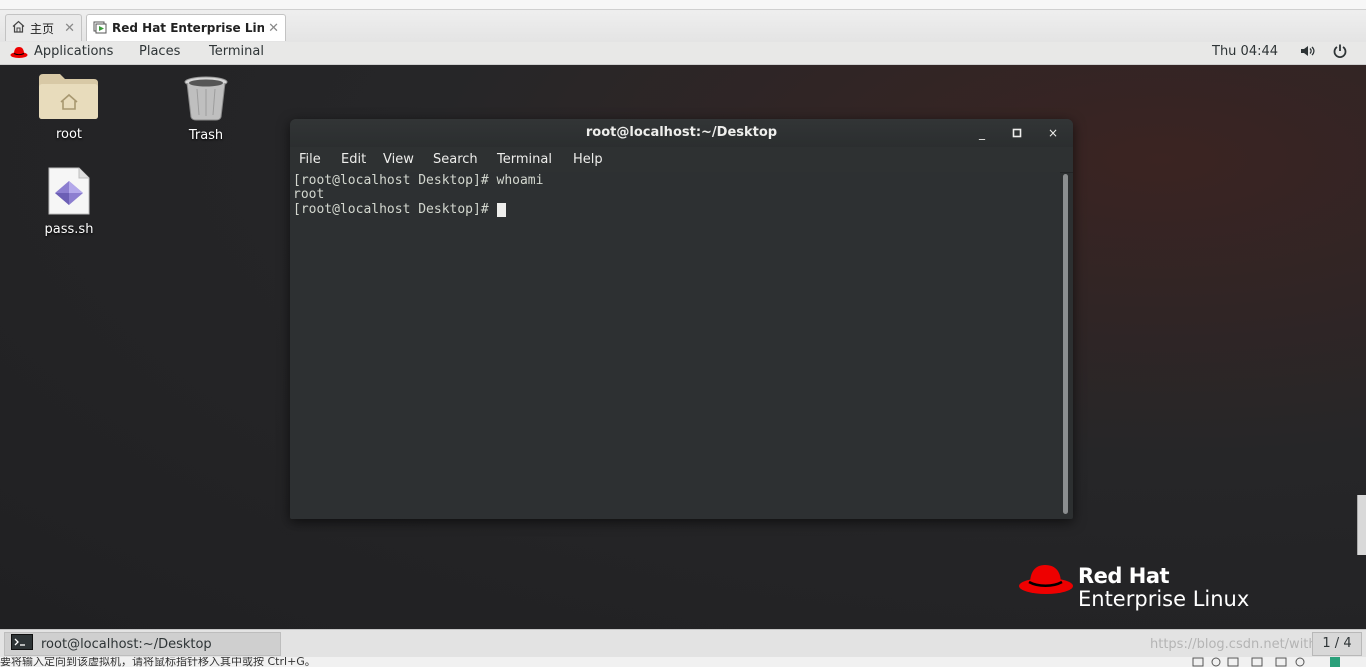 Image resolution: width=1366 pixels, height=667 pixels. What do you see at coordinates (73, 51) in the screenshot?
I see `applications-menu: Applications` at bounding box center [73, 51].